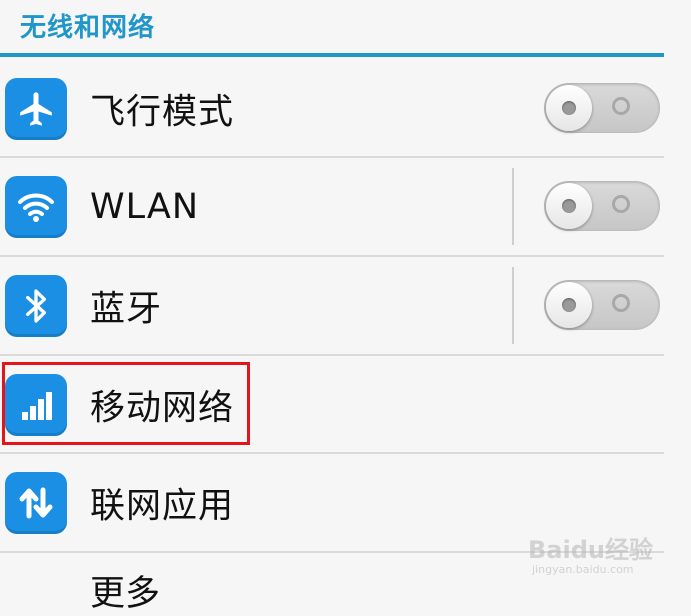 This screenshot has height=616, width=691. What do you see at coordinates (88, 28) in the screenshot?
I see `section-title: 无线和网络` at bounding box center [88, 28].